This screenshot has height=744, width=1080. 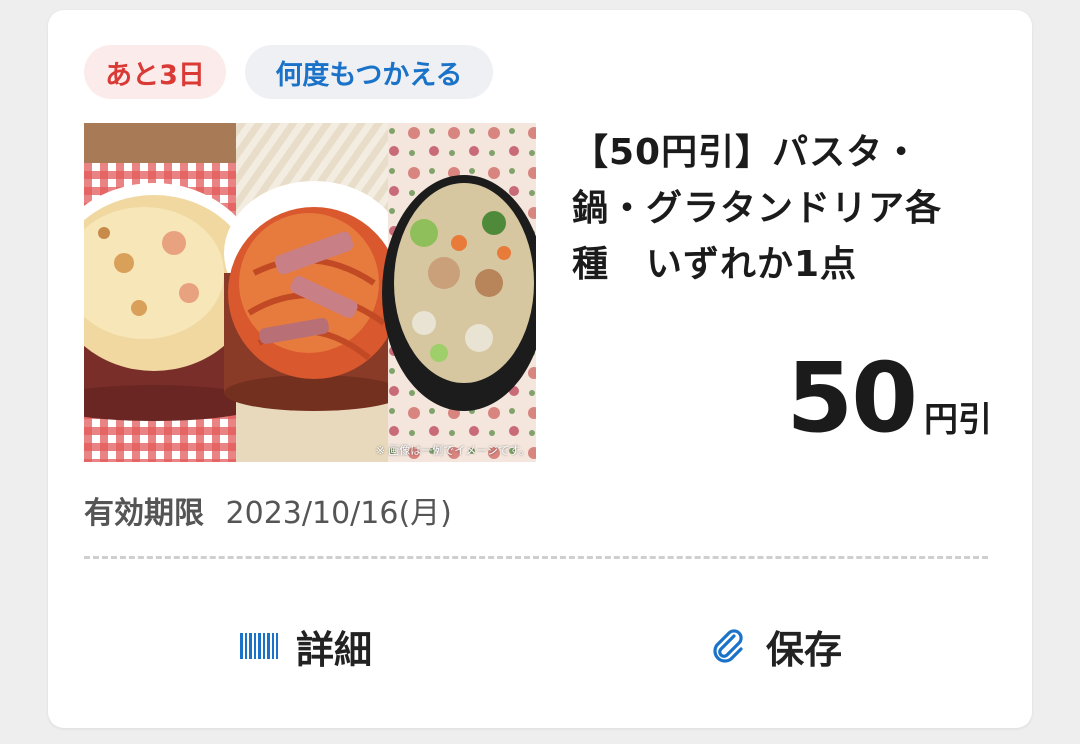 I want to click on days-left-text: あと3日, so click(x=155, y=75).